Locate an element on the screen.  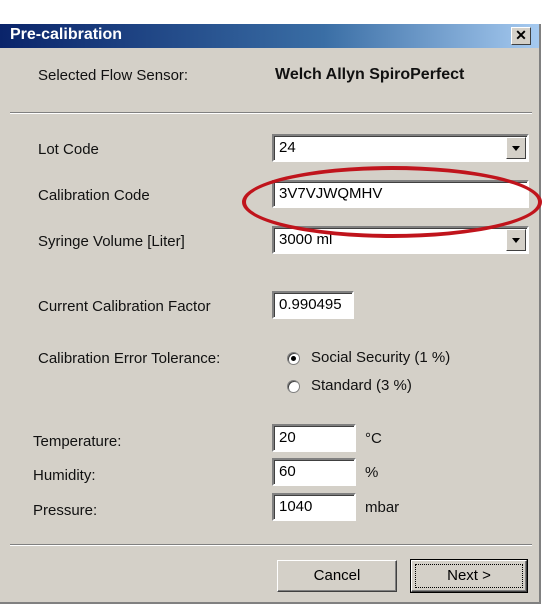
humidity-label: Humidity: is located at coordinates (64, 475).